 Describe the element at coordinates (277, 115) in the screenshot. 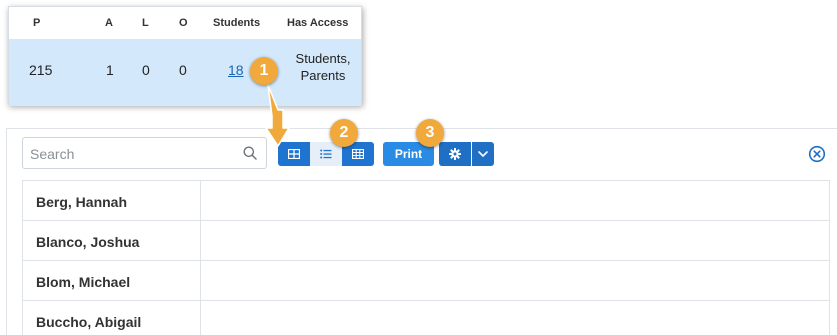

I see `callout-arrow` at that location.